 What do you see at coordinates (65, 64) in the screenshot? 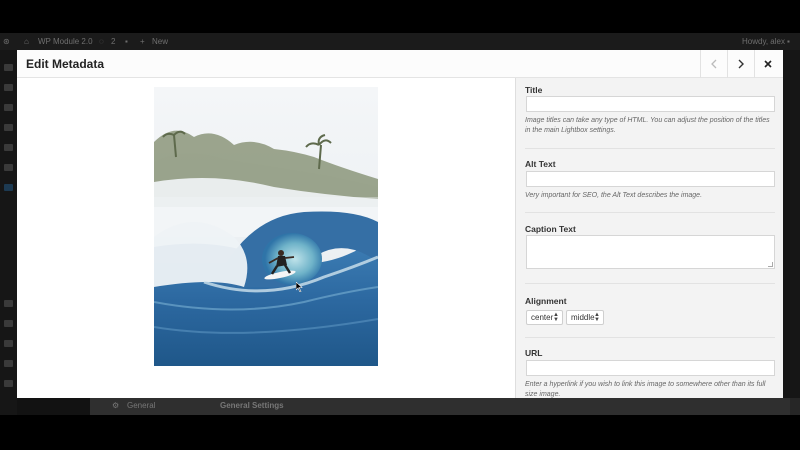
I see `modal-title: Edit Metadata` at bounding box center [65, 64].